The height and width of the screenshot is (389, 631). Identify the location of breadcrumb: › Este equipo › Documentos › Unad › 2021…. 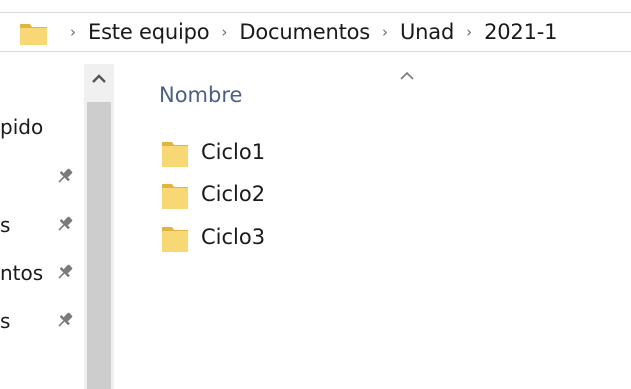
(307, 32).